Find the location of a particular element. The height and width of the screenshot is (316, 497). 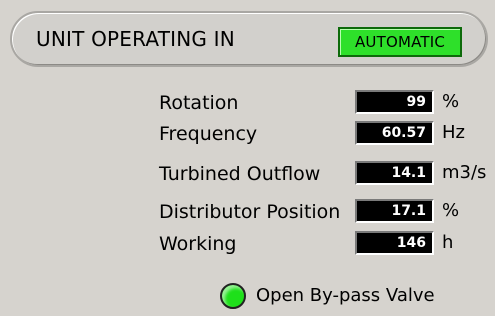

reading-value: 146 is located at coordinates (394, 243).